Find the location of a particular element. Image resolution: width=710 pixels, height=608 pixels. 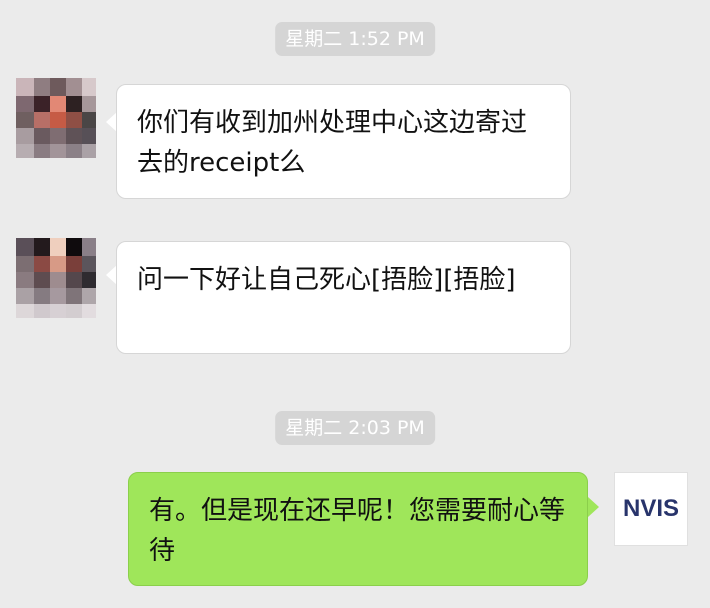

timestamp-second: 星期二 2:03 PM is located at coordinates (355, 428).